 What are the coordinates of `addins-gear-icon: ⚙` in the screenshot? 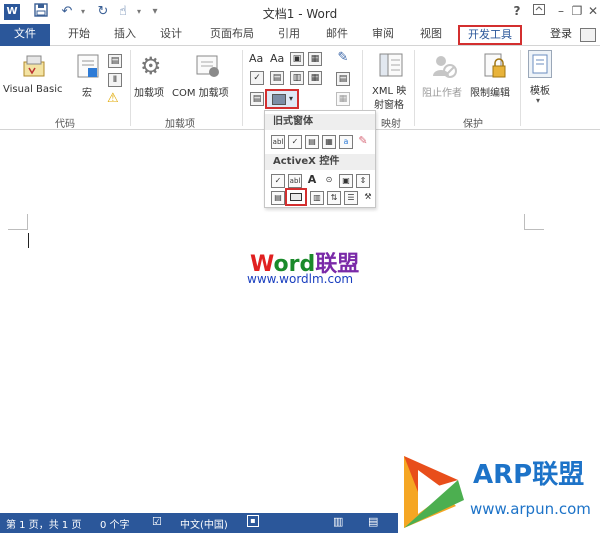 It's located at (151, 66).